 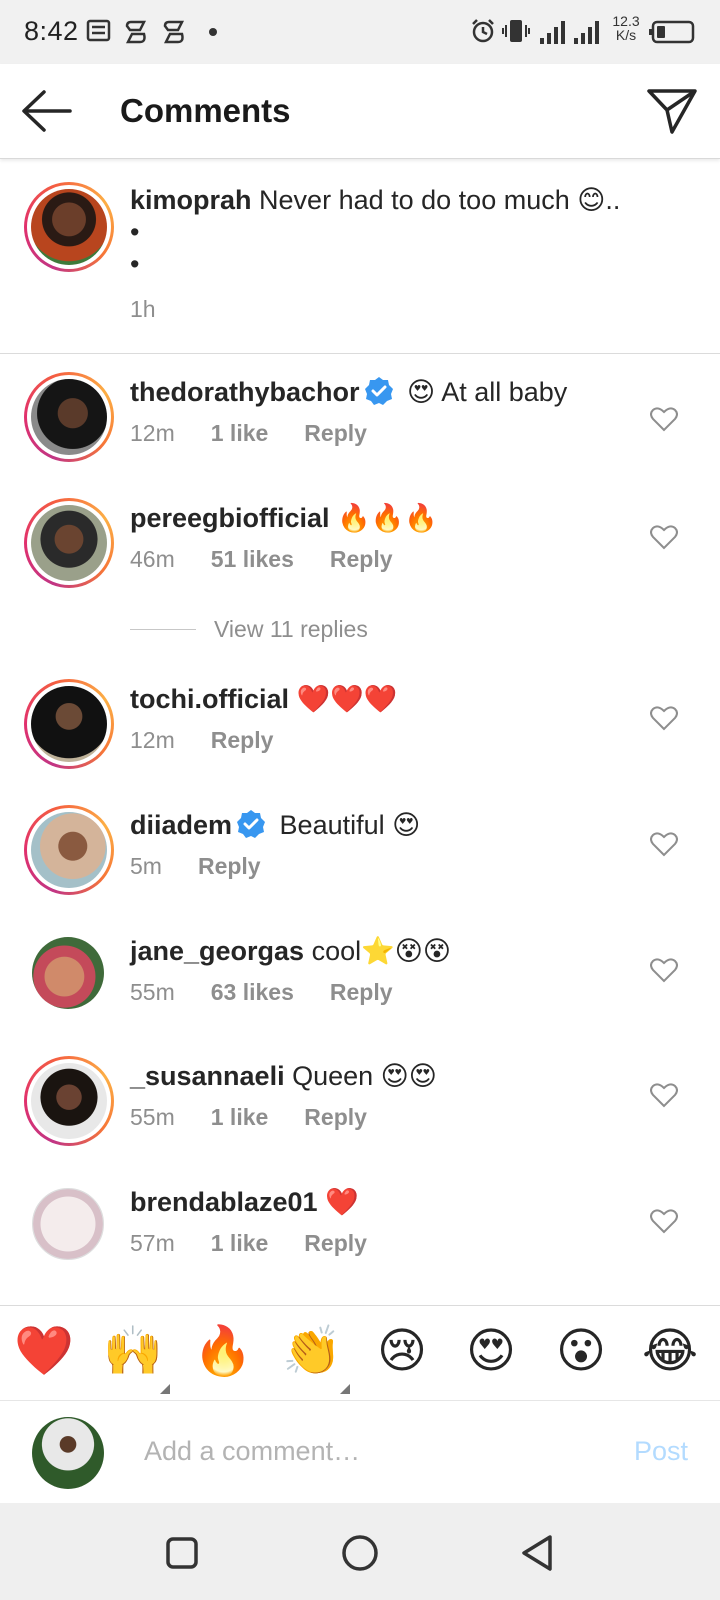 What do you see at coordinates (364, 1451) in the screenshot?
I see `comment-input` at bounding box center [364, 1451].